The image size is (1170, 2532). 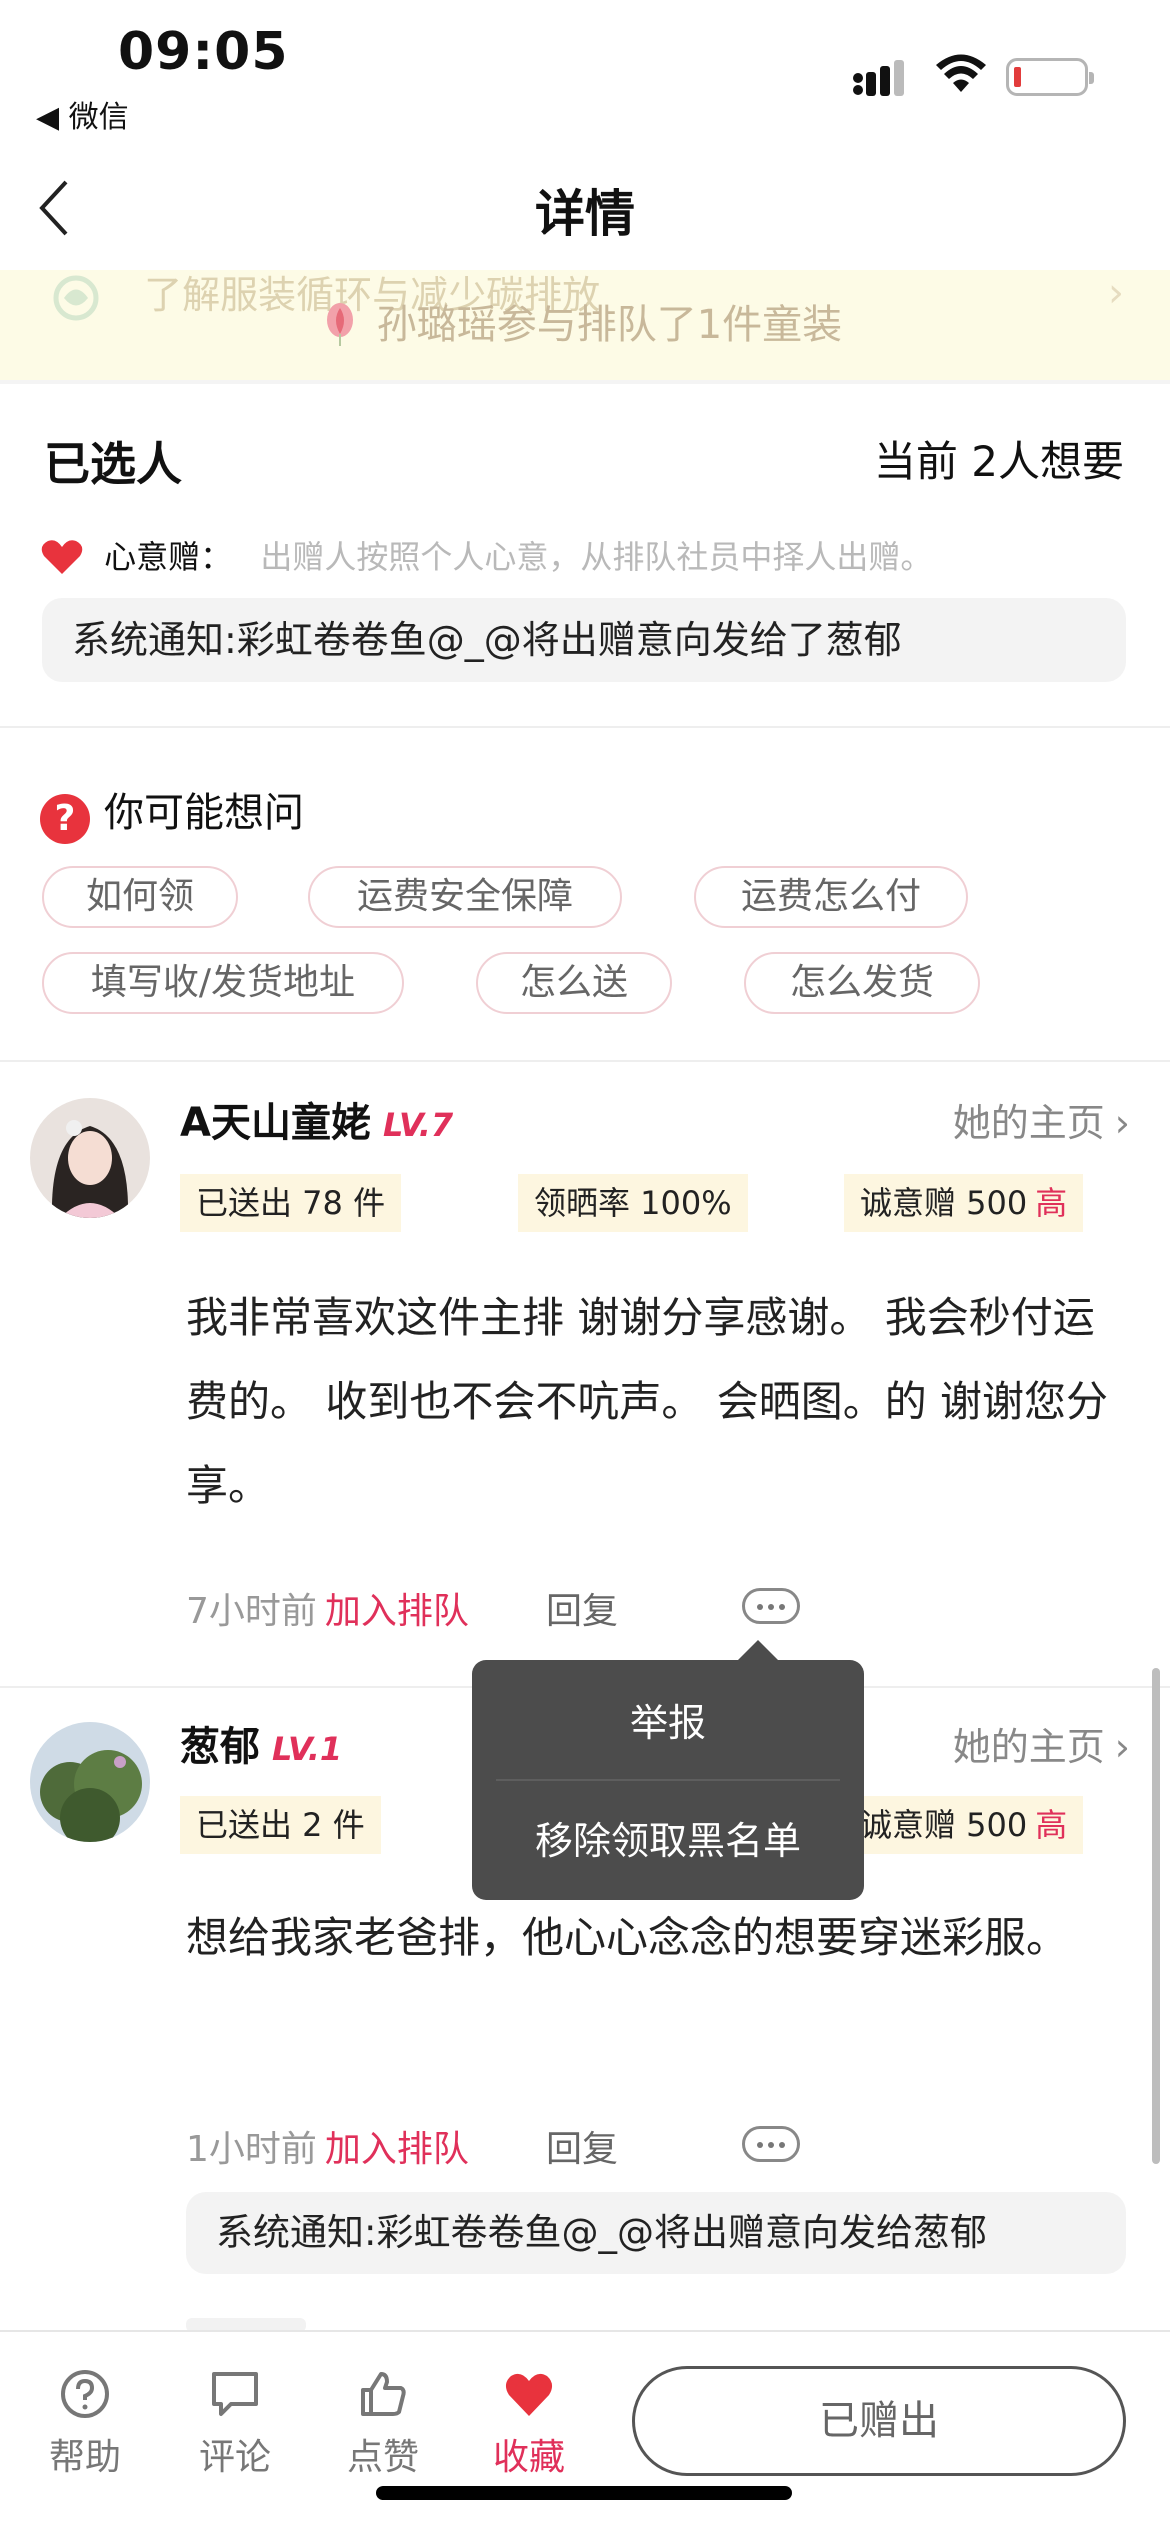 I want to click on tab-help-label: 帮助, so click(x=84, y=2457).